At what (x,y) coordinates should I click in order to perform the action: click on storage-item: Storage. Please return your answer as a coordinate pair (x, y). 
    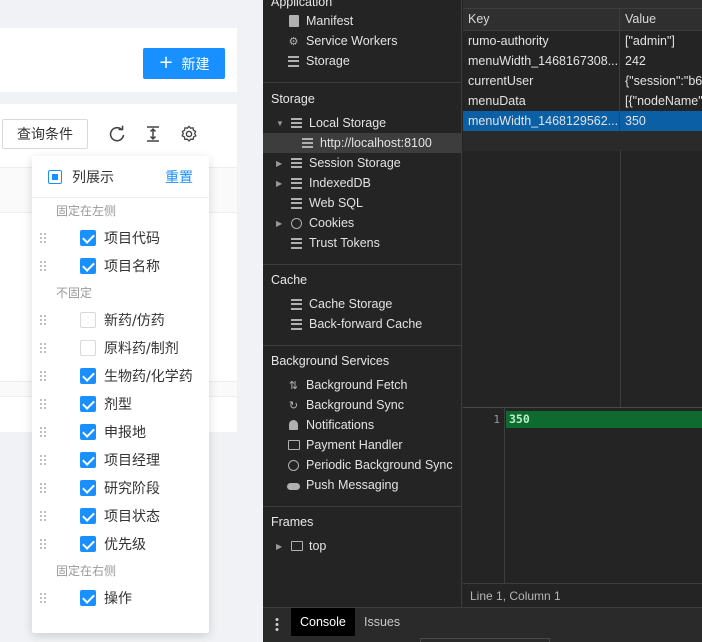
    Looking at the image, I should click on (318, 61).